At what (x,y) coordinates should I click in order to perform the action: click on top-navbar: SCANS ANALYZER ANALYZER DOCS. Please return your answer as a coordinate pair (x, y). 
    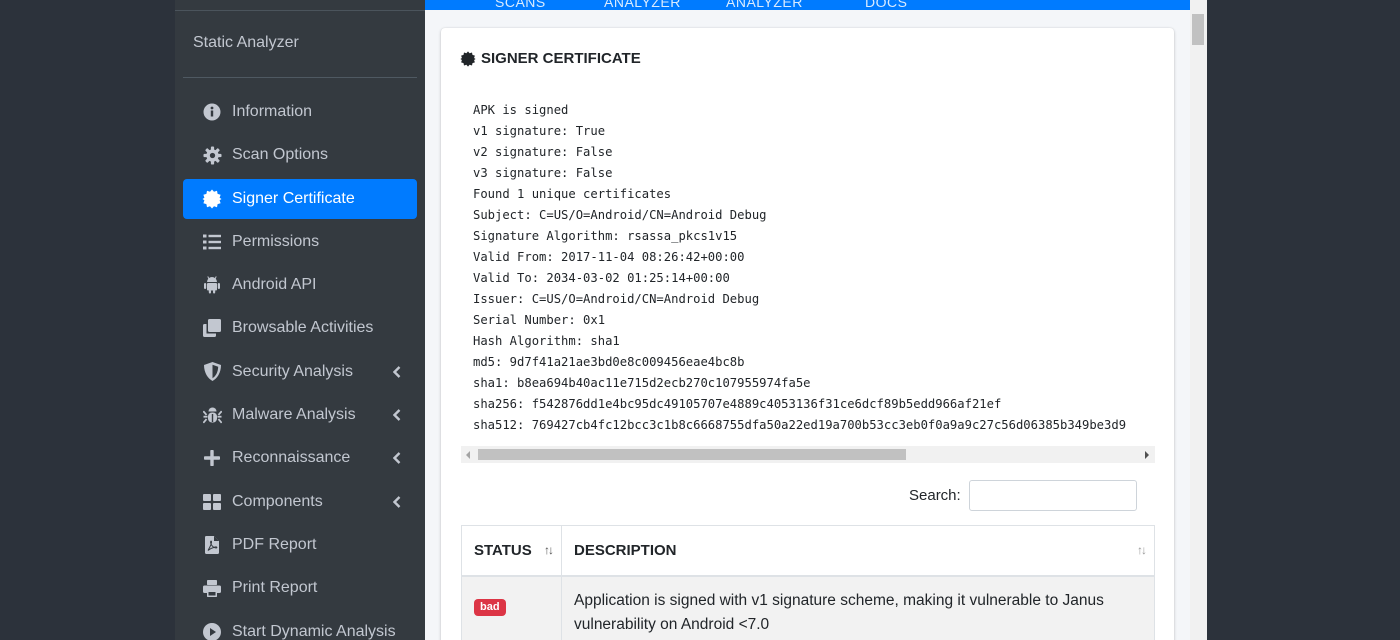
    Looking at the image, I should click on (807, 5).